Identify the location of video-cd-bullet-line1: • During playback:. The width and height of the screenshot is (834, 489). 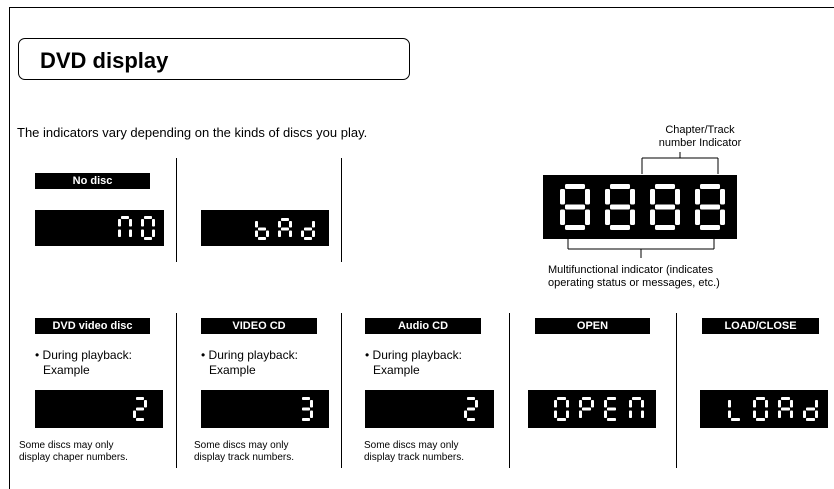
(249, 355).